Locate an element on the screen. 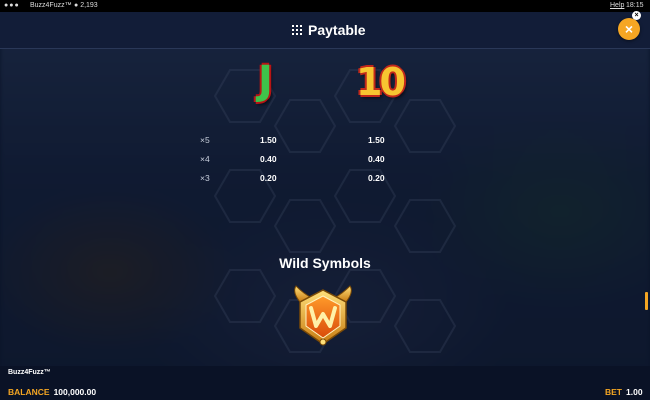  grid-menu-icon is located at coordinates (297, 30).